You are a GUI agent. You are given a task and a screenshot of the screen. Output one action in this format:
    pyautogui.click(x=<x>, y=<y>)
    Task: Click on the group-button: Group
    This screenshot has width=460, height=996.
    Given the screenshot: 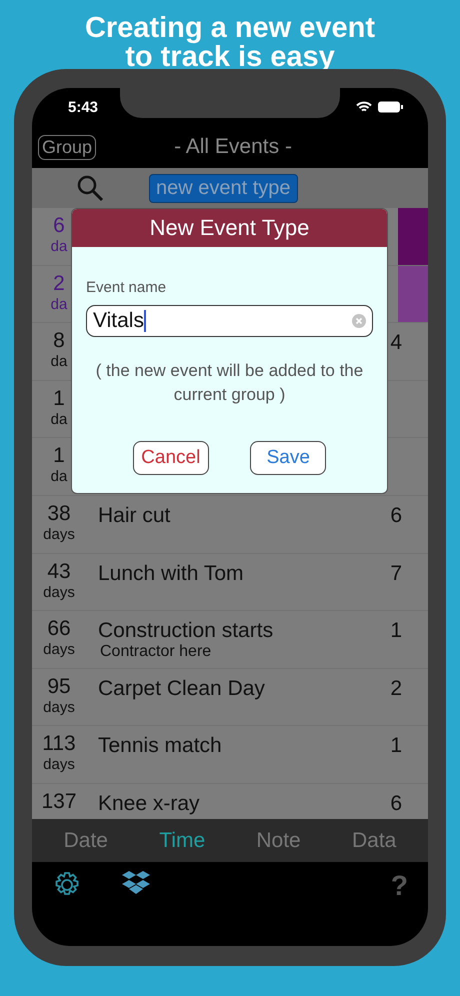 What is the action you would take?
    pyautogui.click(x=67, y=147)
    